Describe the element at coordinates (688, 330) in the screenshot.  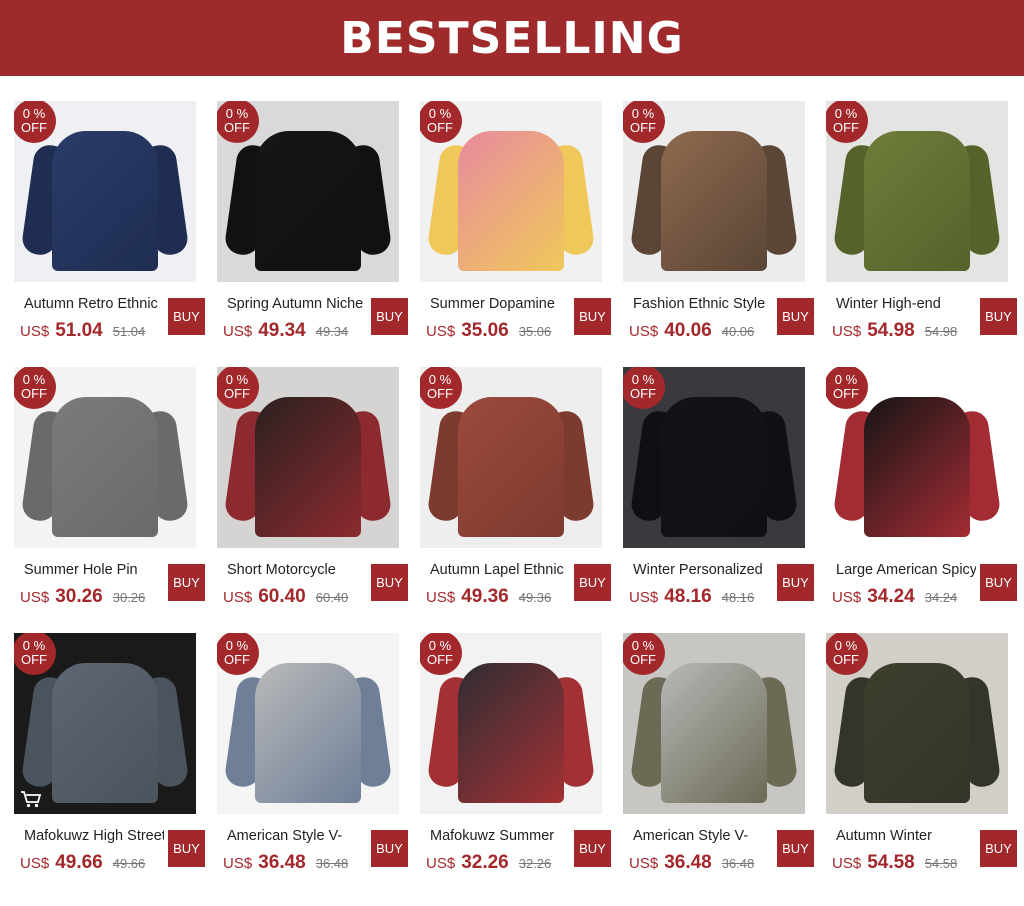
I see `sale-price: 40.06` at that location.